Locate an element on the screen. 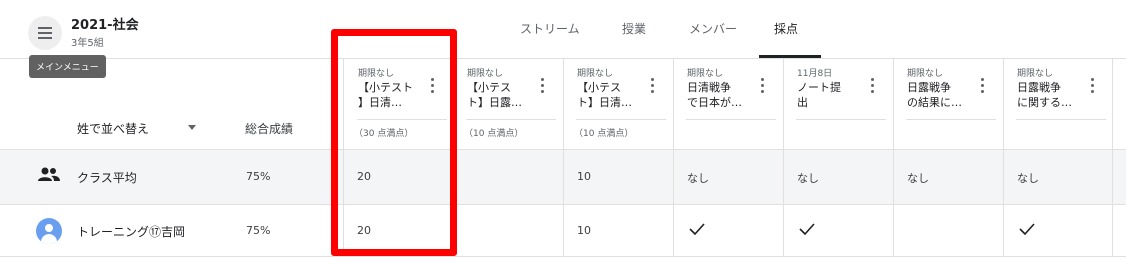 The image size is (1126, 272). people-icon is located at coordinates (49, 174).